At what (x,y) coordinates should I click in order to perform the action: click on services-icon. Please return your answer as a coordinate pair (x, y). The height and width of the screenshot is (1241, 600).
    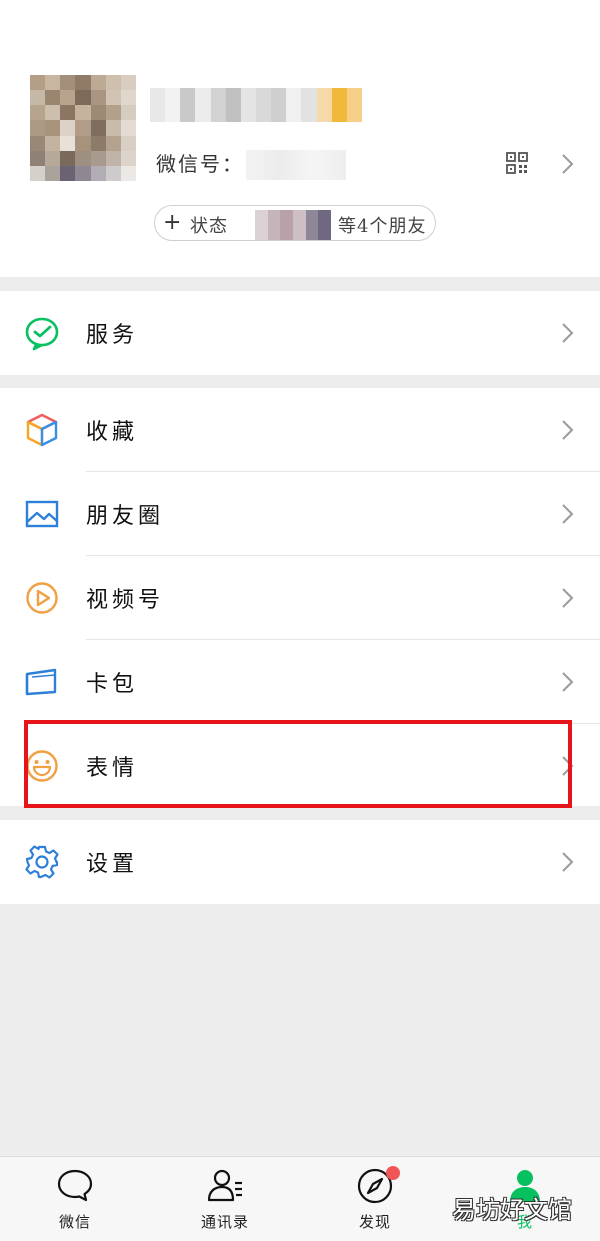
    Looking at the image, I should click on (42, 334).